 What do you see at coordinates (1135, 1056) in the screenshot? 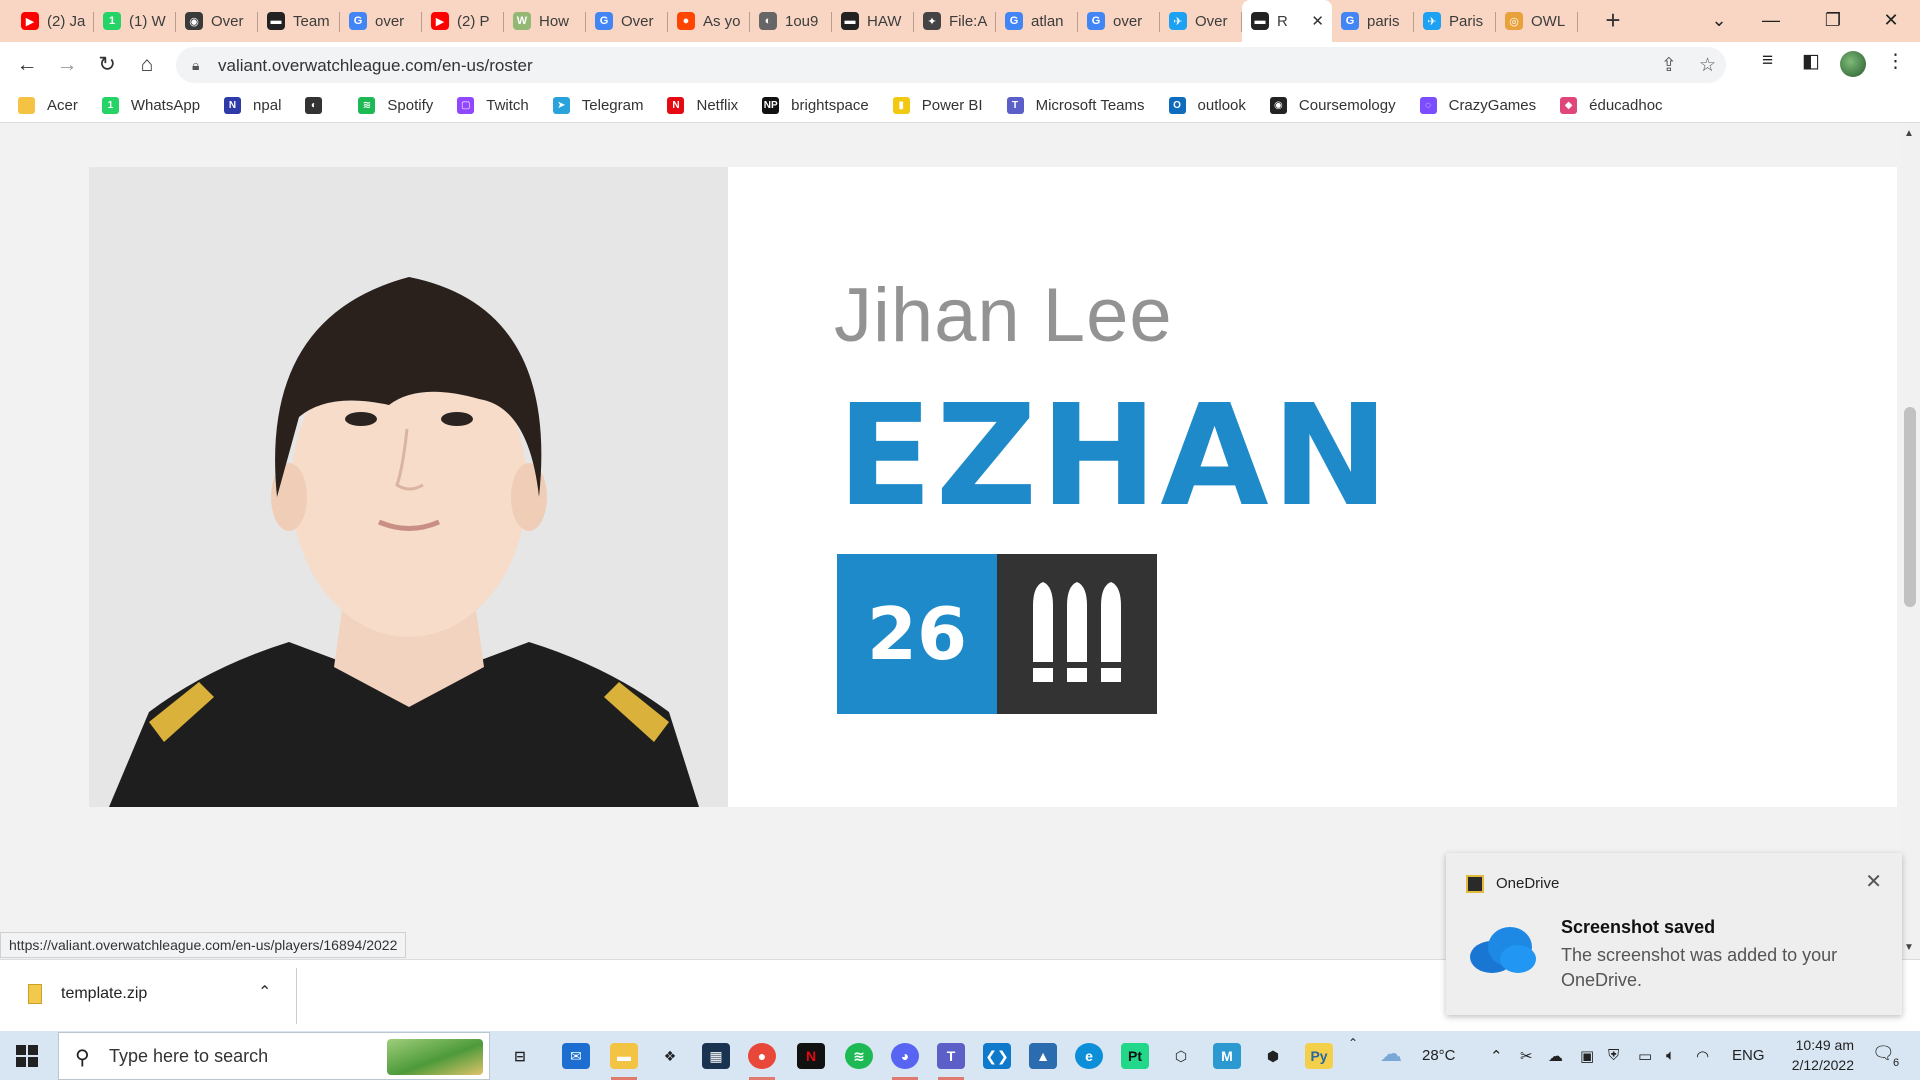
I see `pycharm-icon: Pt` at bounding box center [1135, 1056].